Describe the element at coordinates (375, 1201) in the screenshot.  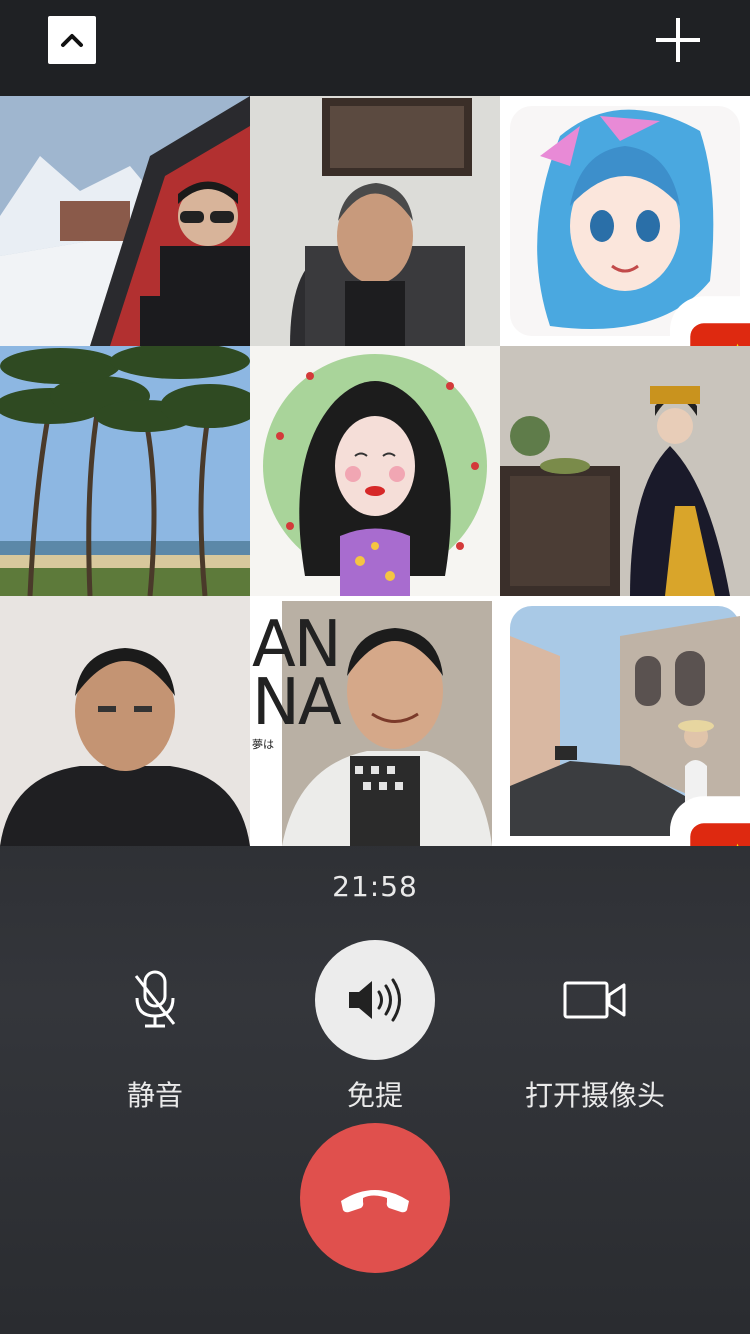
I see `phone-hangup-icon` at that location.